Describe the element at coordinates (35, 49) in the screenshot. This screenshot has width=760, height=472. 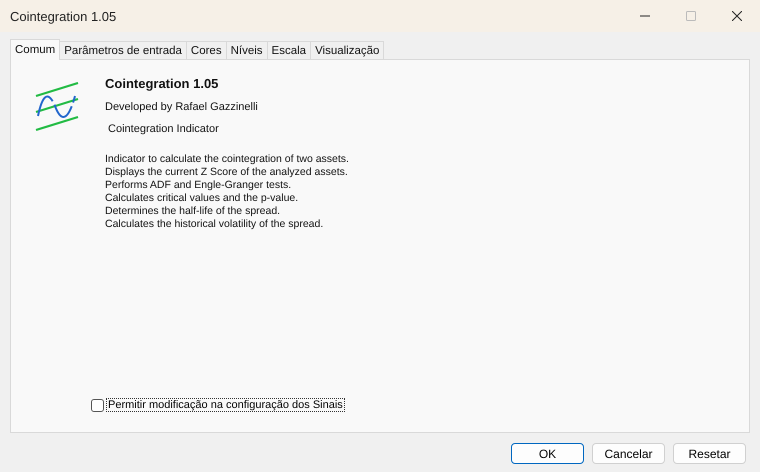
I see `tab: Comum` at that location.